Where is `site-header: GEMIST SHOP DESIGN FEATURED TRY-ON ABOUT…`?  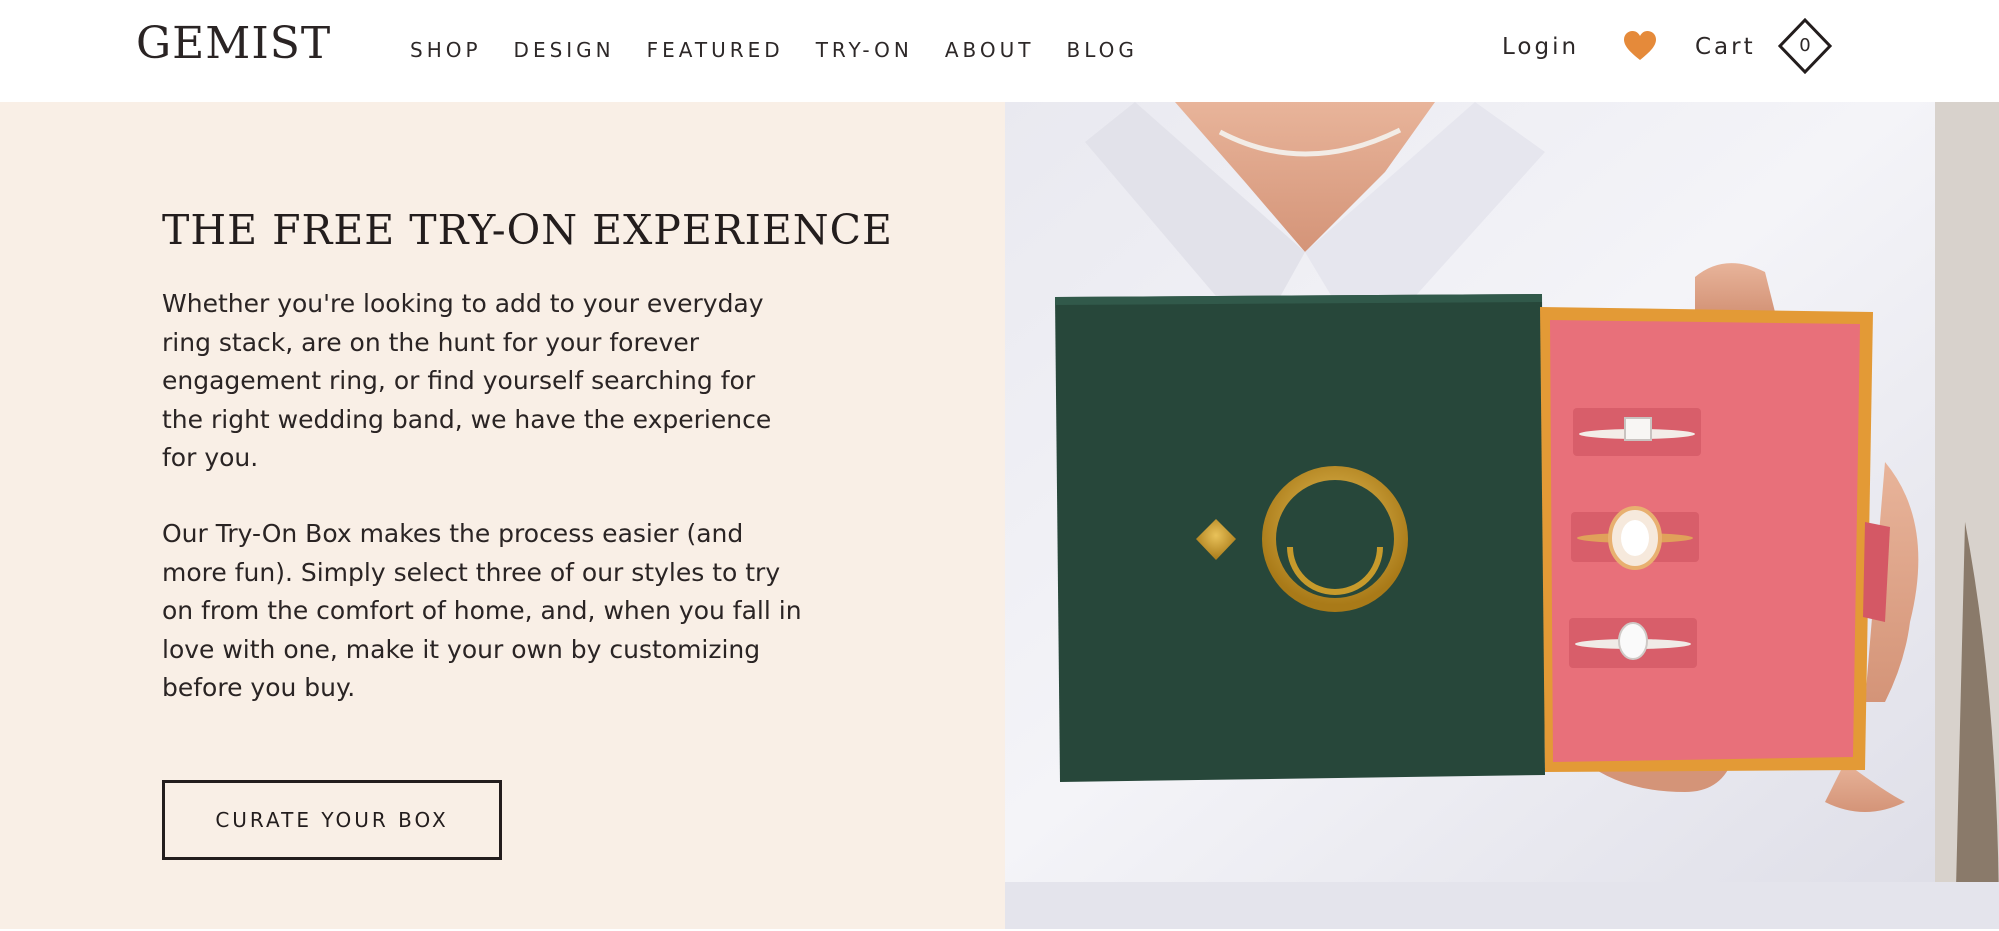 site-header: GEMIST SHOP DESIGN FEATURED TRY-ON ABOUT… is located at coordinates (999, 51).